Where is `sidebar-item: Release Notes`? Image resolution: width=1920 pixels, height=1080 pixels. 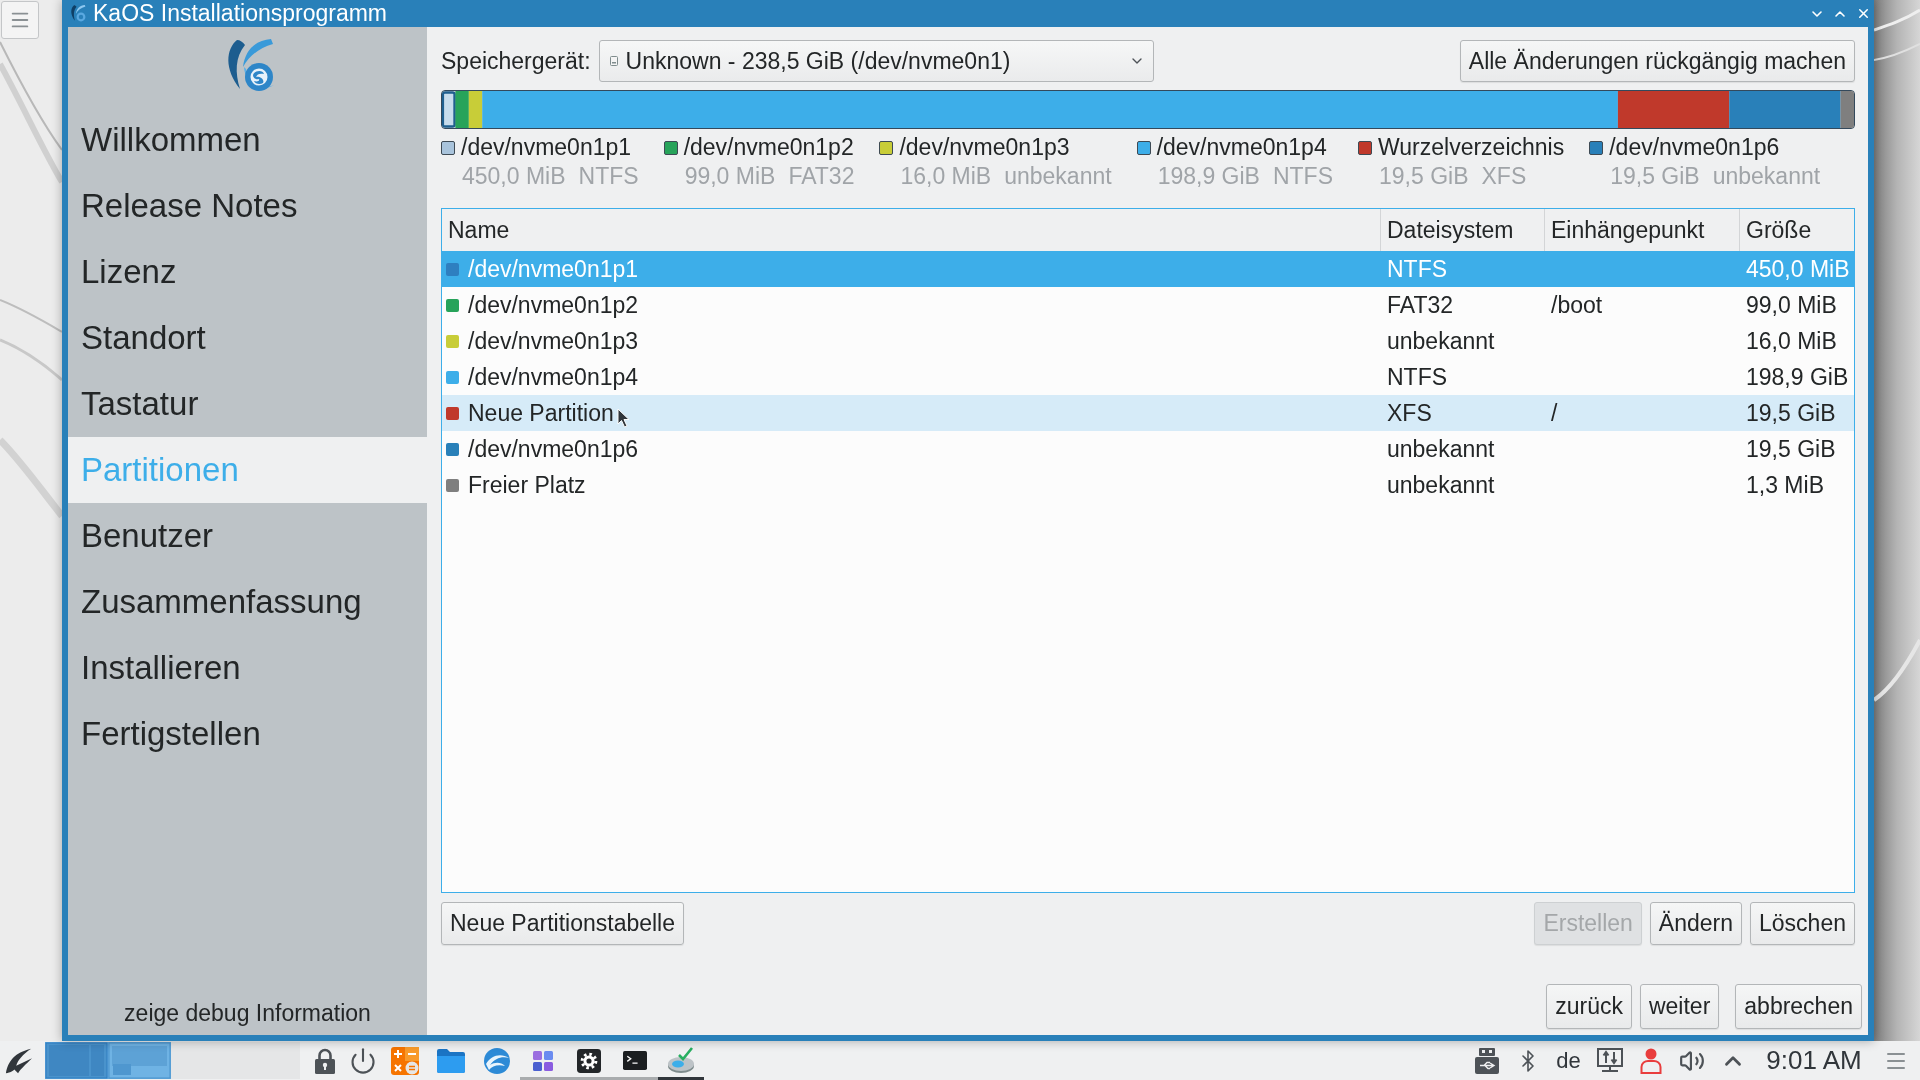
sidebar-item: Release Notes is located at coordinates (247, 206).